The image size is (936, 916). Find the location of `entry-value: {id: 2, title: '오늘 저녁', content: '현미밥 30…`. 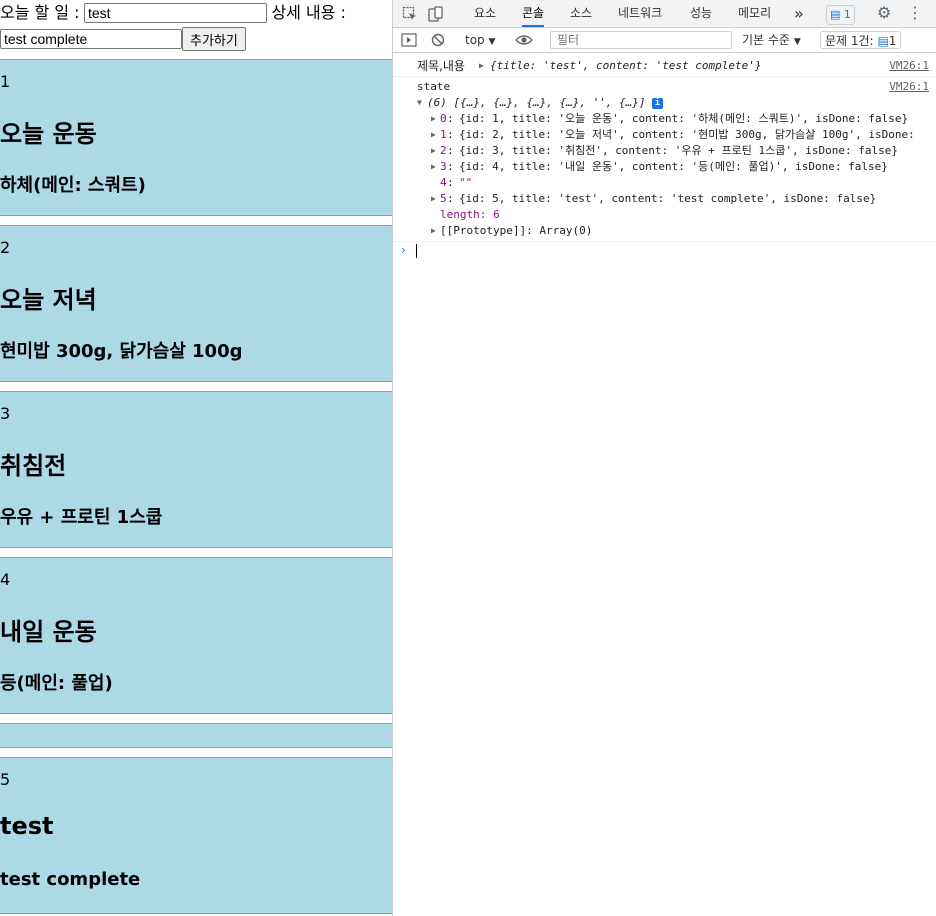

entry-value: {id: 2, title: '오늘 저녁', content: '현미밥 30… is located at coordinates (687, 134).